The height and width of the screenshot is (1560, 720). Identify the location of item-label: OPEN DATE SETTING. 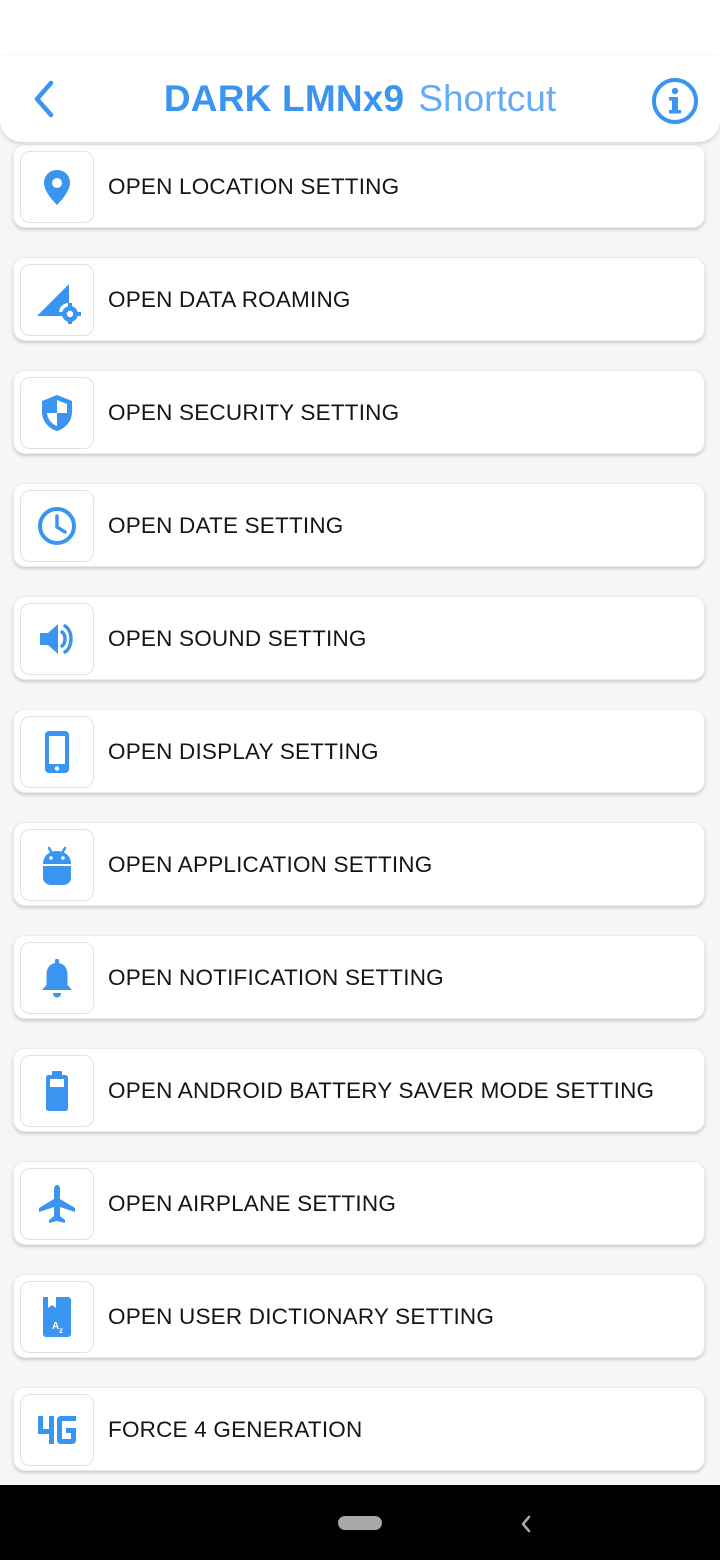
(226, 525).